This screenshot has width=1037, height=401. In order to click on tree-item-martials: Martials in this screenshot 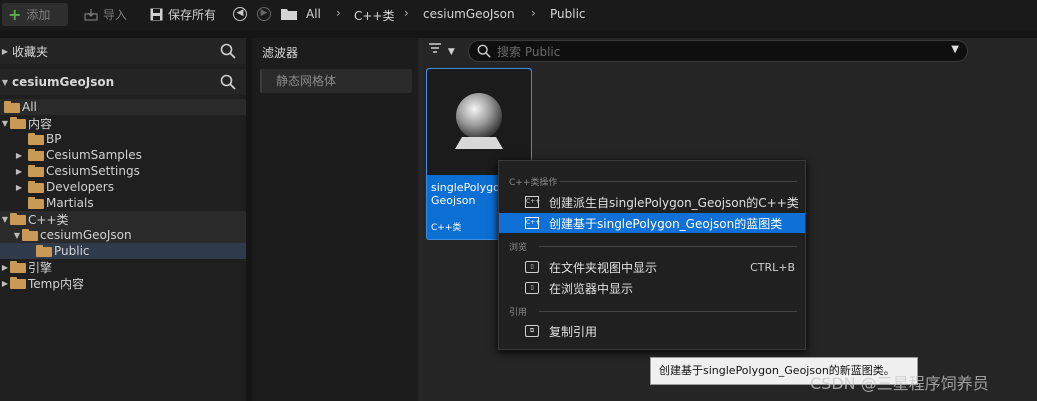, I will do `click(123, 203)`.